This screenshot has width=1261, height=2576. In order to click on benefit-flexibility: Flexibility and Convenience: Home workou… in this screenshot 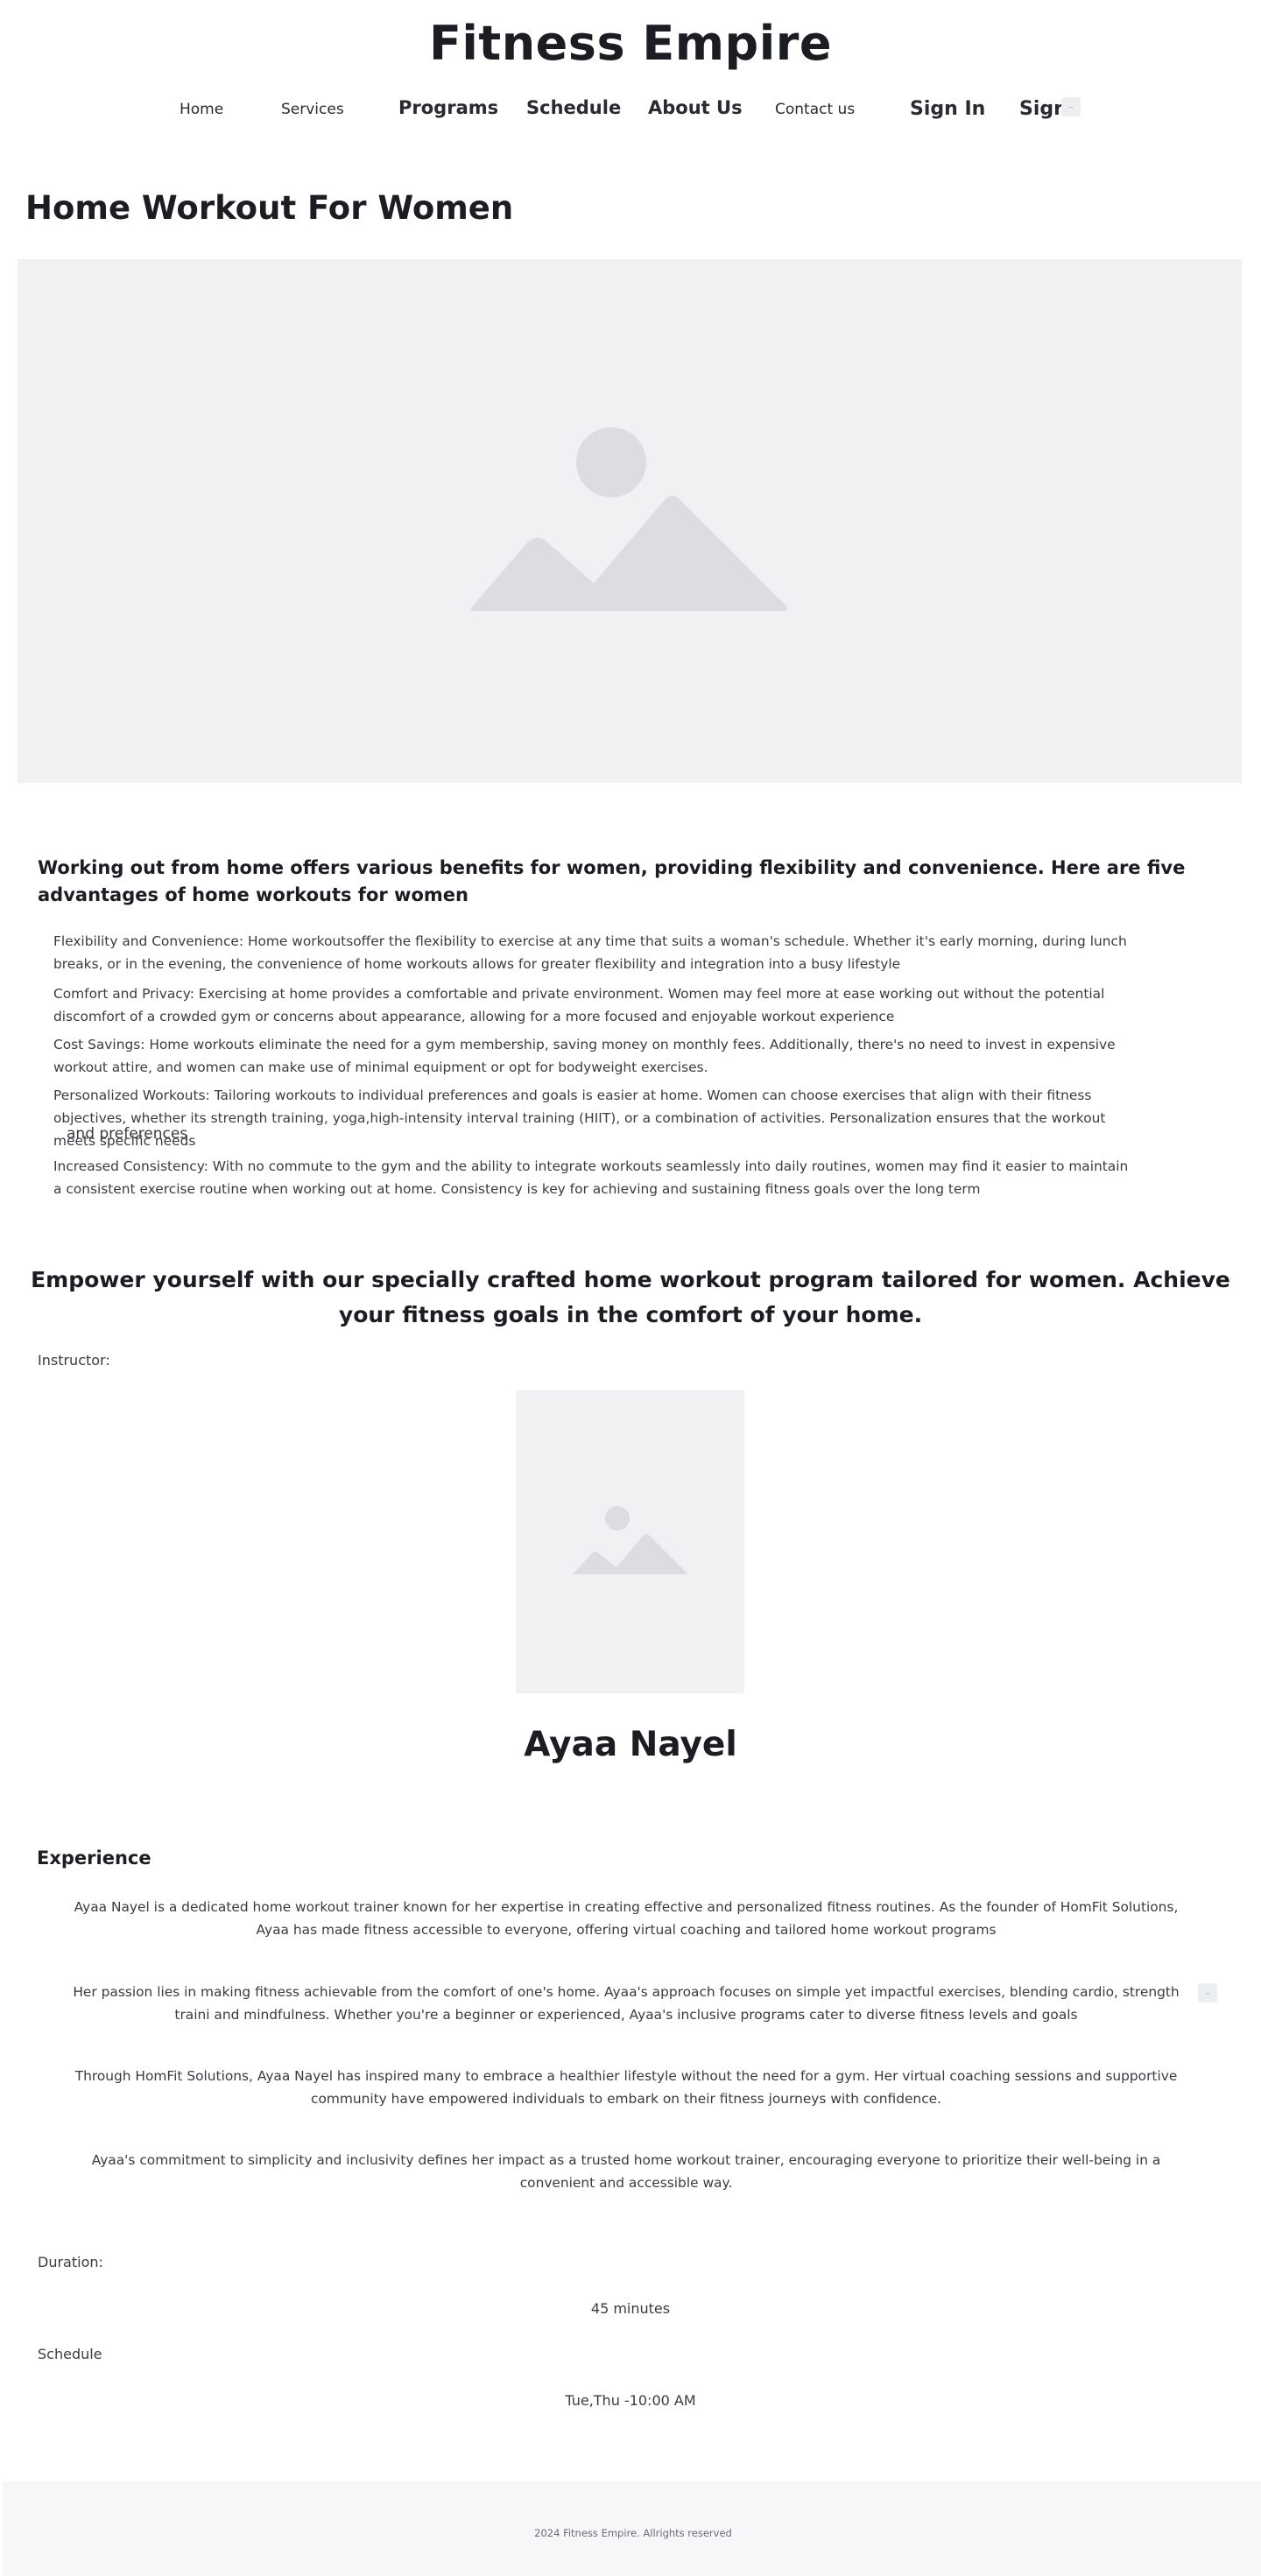, I will do `click(590, 952)`.